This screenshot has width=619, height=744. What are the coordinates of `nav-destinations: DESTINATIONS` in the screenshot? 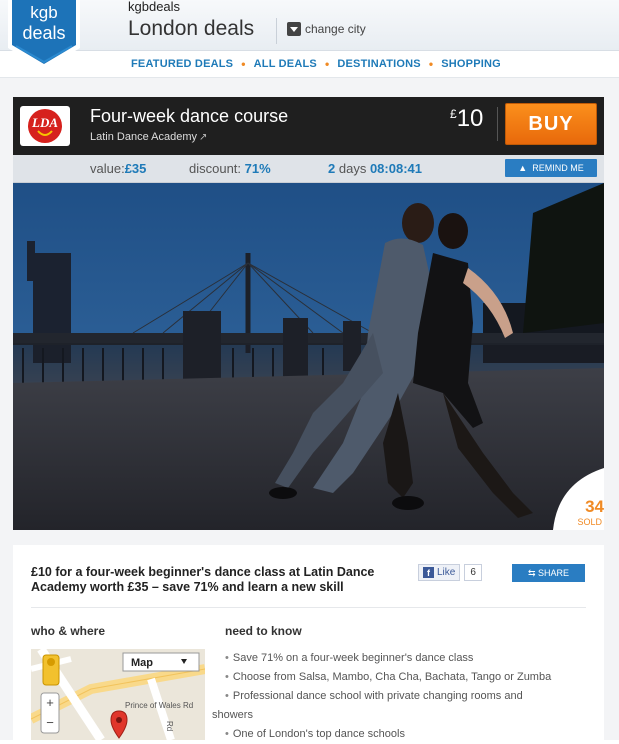 It's located at (378, 64).